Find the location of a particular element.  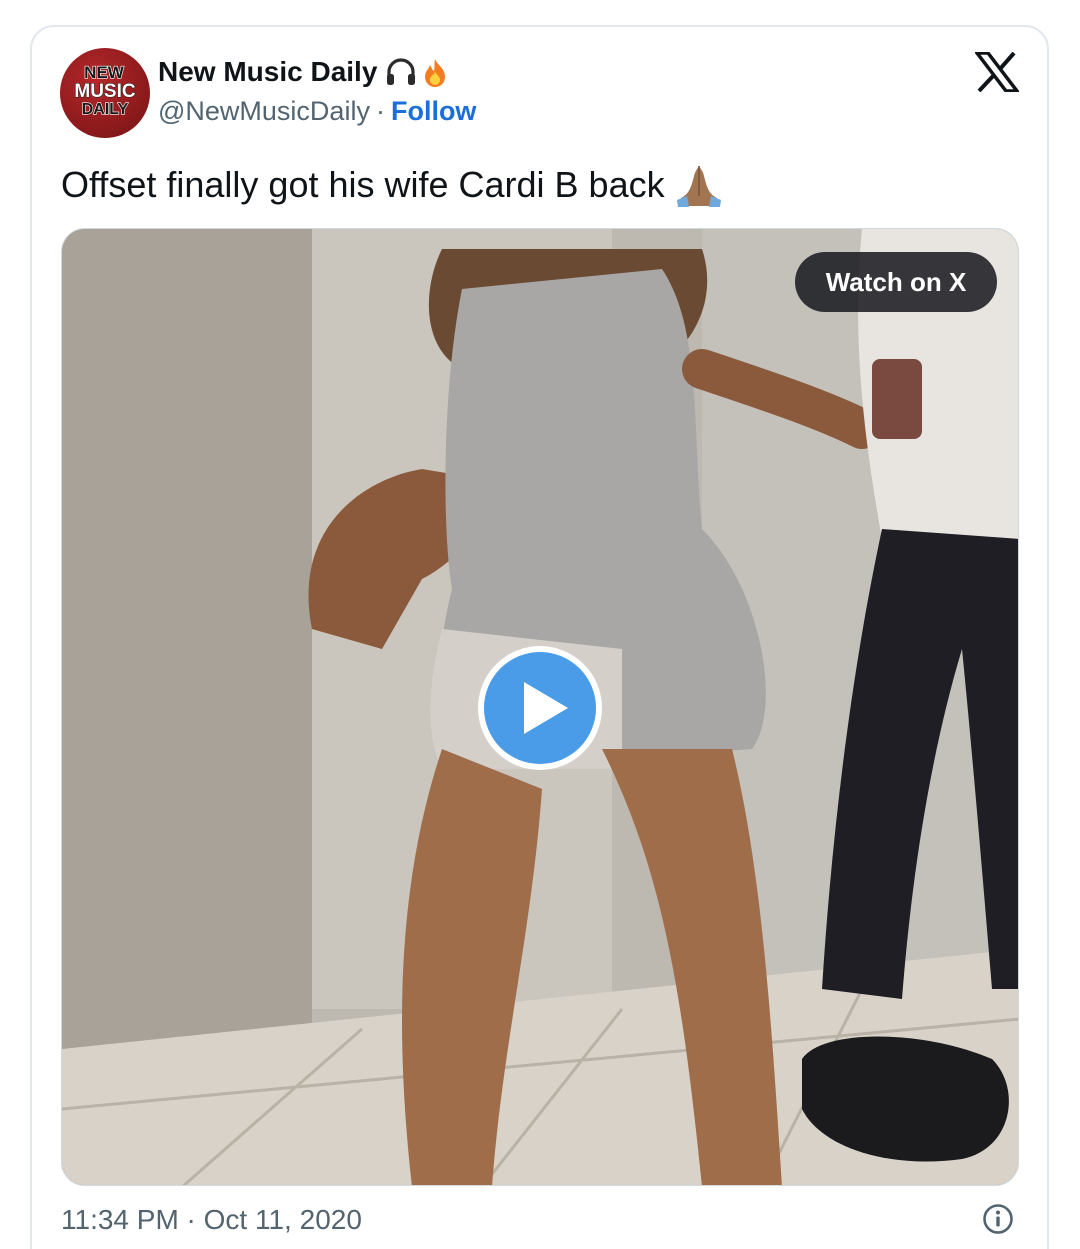

avatar-line-3: DAILY is located at coordinates (105, 109).